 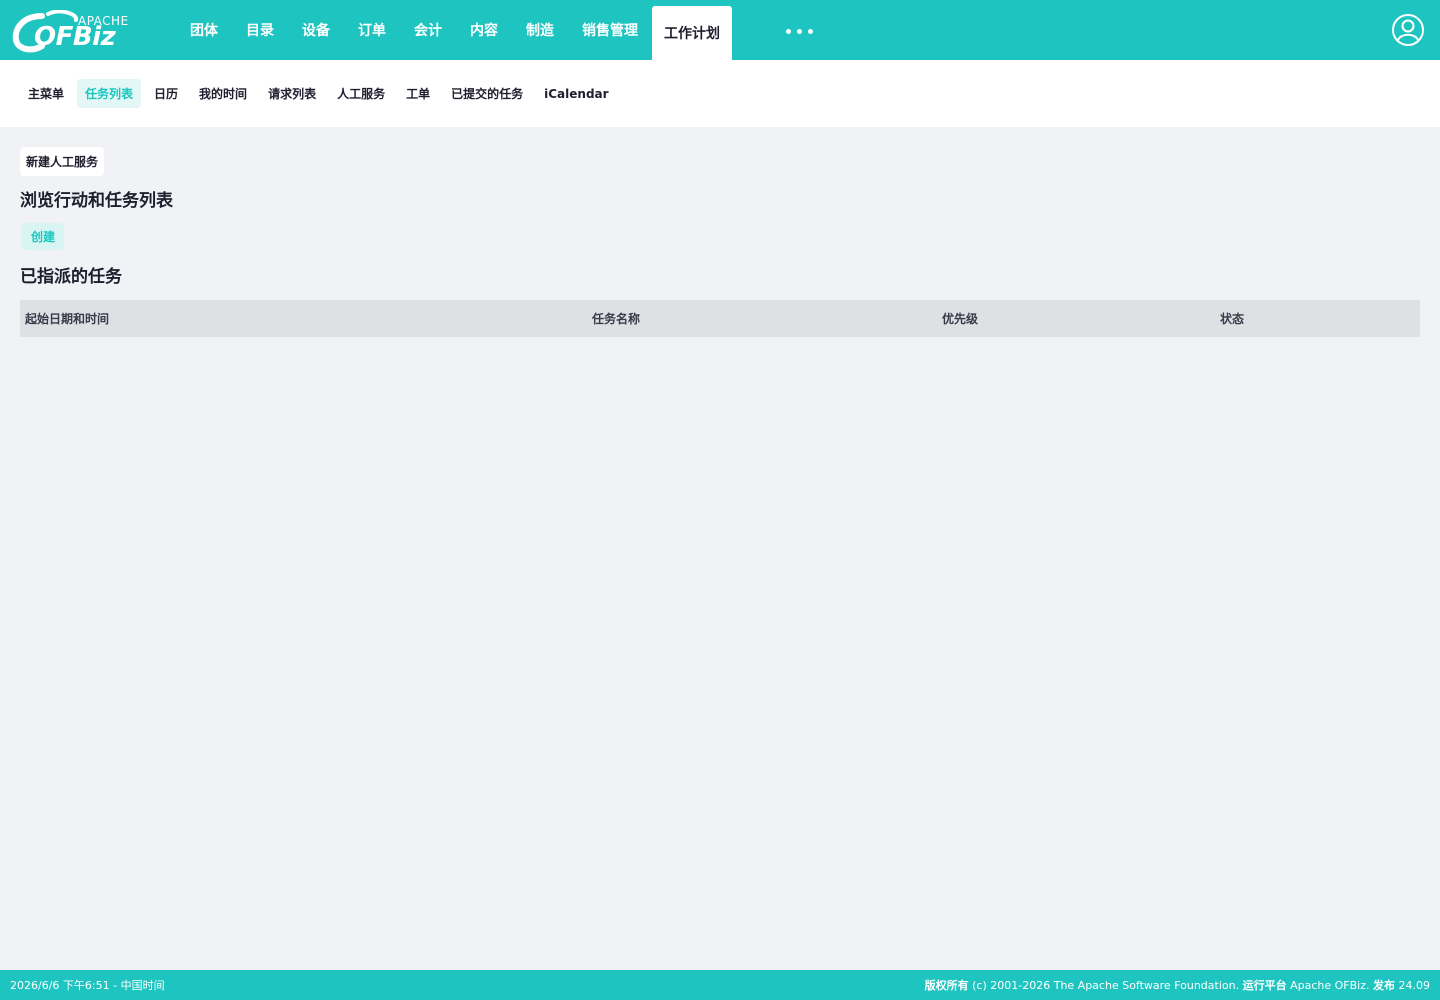 What do you see at coordinates (946, 985) in the screenshot?
I see `footer-copyright-label: 版权所有` at bounding box center [946, 985].